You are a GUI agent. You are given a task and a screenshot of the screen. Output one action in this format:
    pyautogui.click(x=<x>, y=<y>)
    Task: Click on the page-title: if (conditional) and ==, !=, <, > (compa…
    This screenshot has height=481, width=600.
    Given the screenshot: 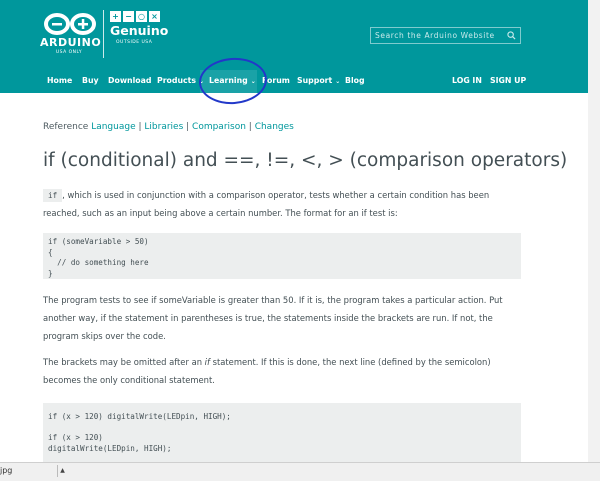 What is the action you would take?
    pyautogui.click(x=305, y=160)
    